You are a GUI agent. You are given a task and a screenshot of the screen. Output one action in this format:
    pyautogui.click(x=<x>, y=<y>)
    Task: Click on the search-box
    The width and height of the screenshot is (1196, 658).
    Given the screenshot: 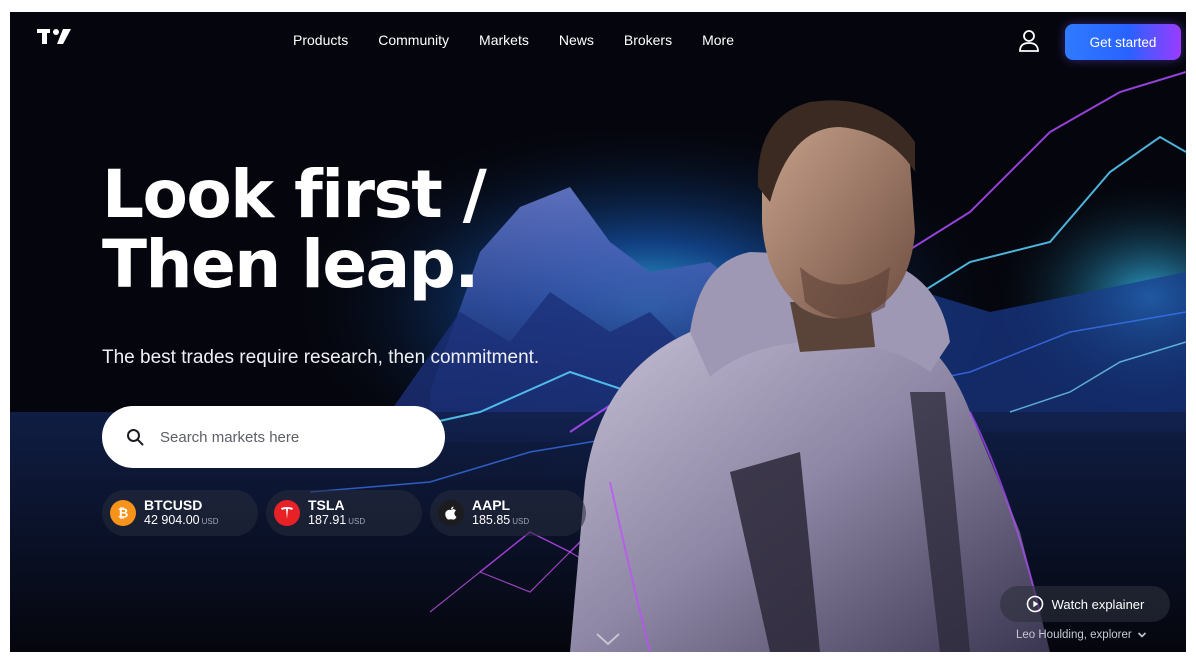 What is the action you would take?
    pyautogui.click(x=273, y=437)
    